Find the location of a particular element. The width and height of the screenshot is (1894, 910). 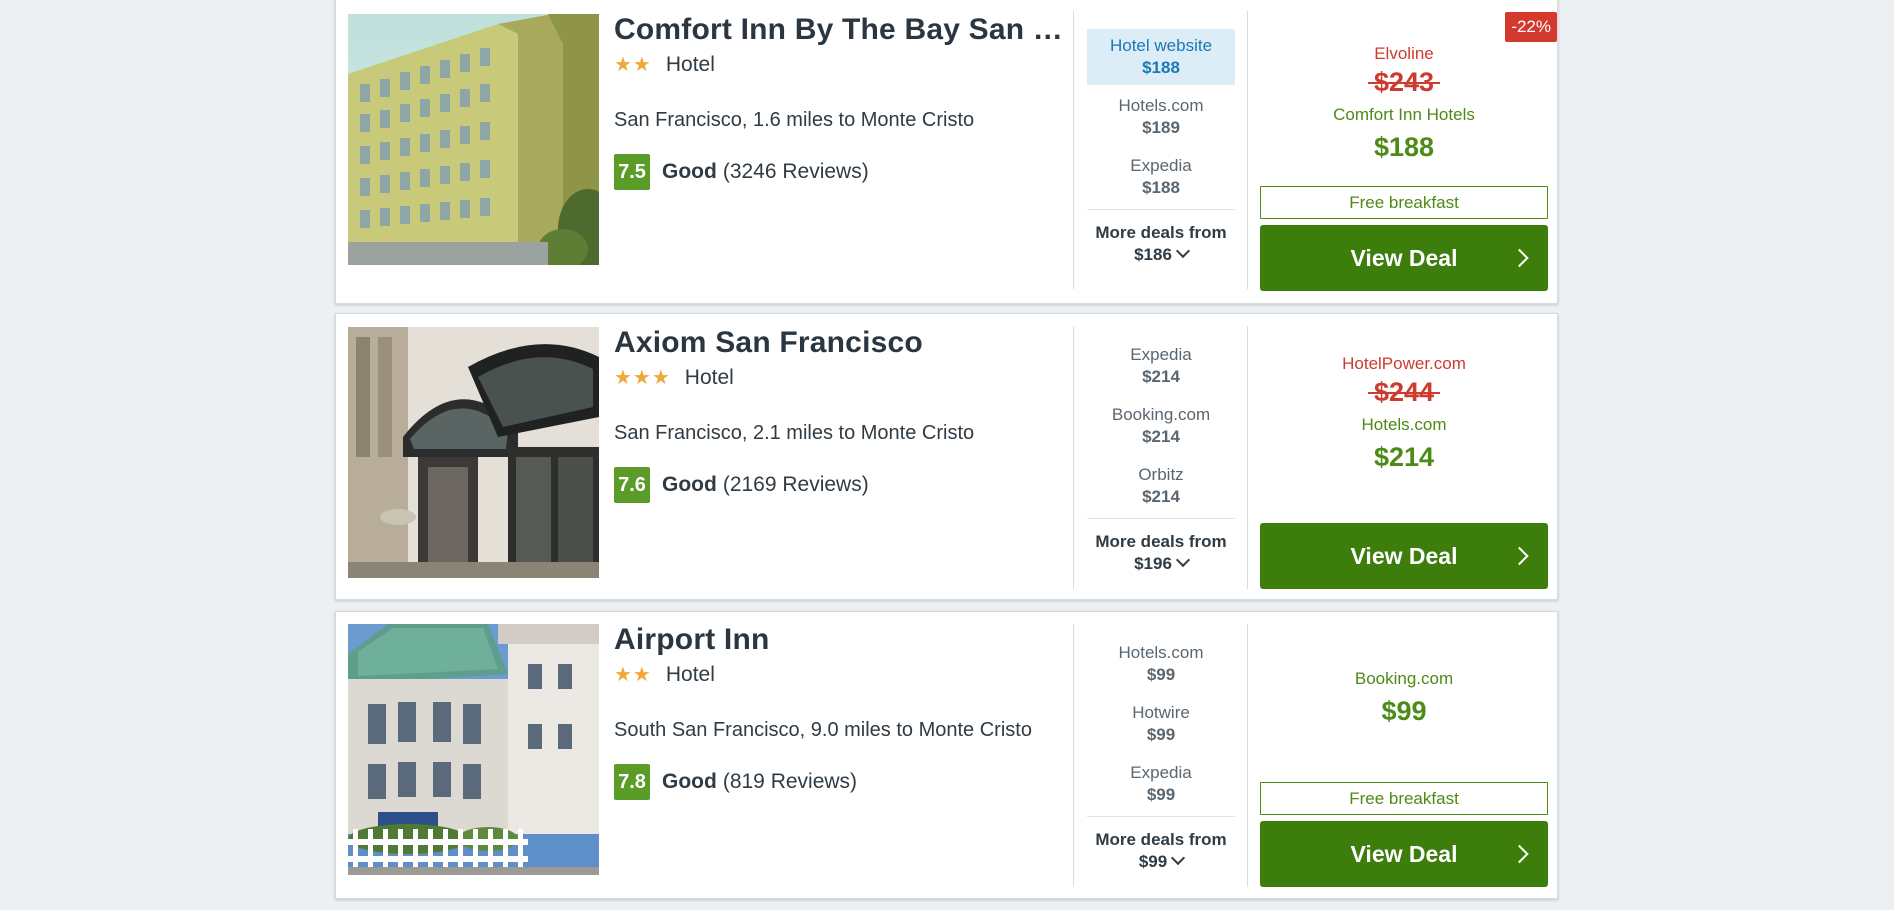

old-price-vendor: Elvoline is located at coordinates (1404, 53).